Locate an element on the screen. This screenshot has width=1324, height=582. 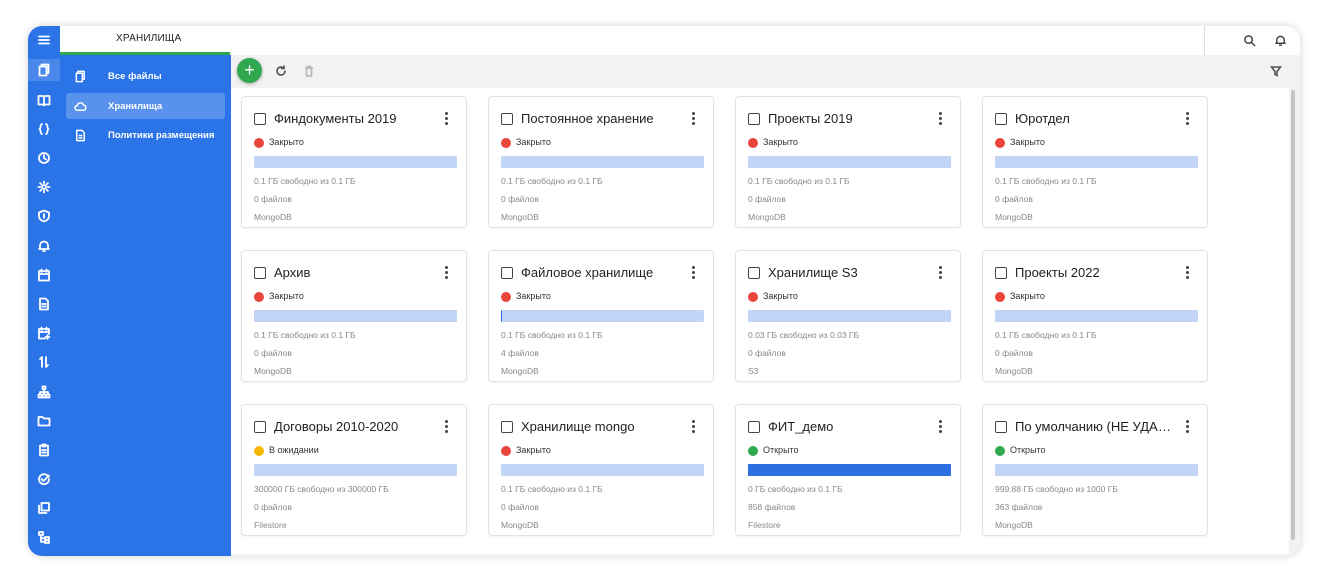
refresh-icon is located at coordinates (281, 71).